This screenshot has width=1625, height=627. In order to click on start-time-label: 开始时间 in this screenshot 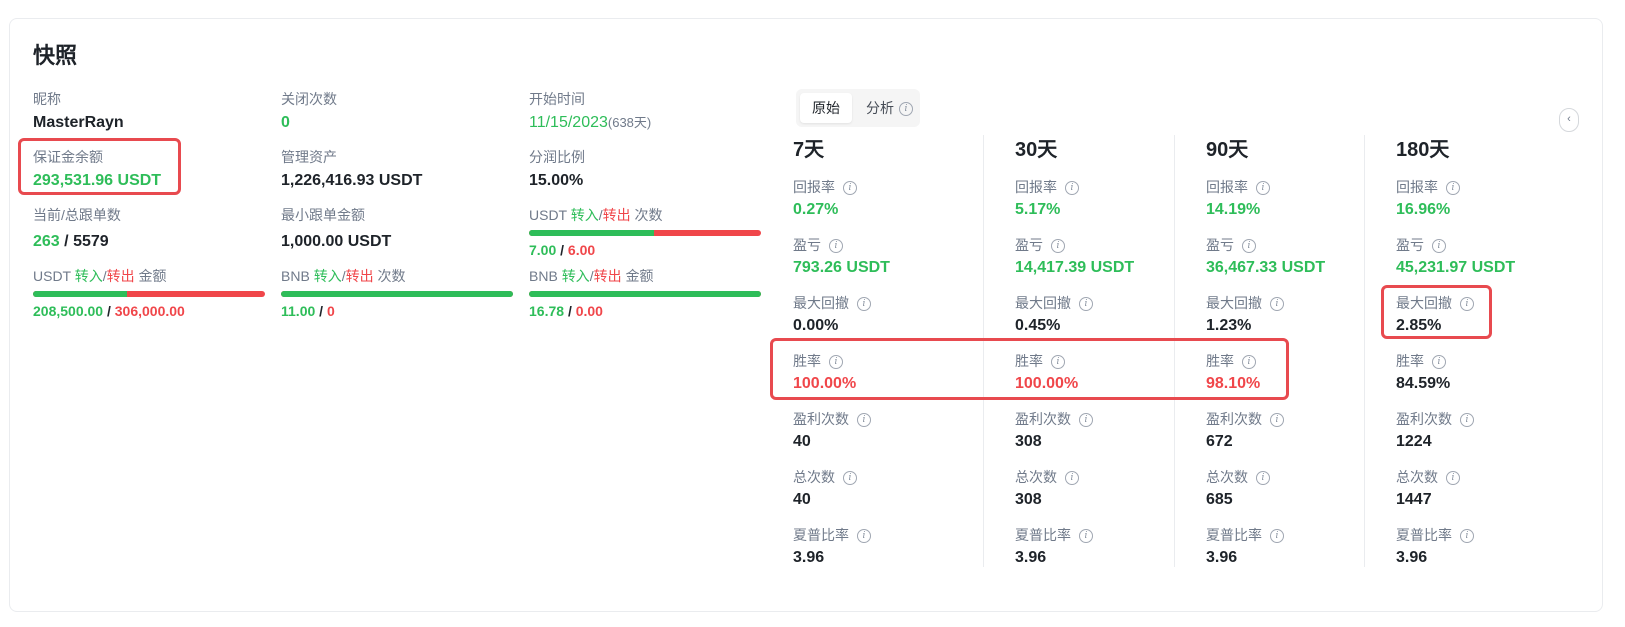, I will do `click(557, 99)`.